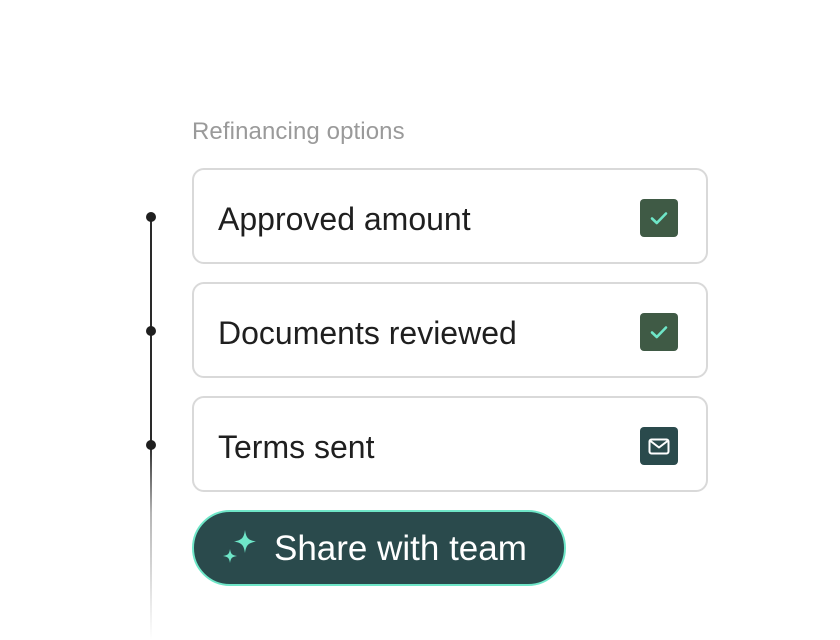  What do you see at coordinates (400, 548) in the screenshot?
I see `share-button-label: Share with team` at bounding box center [400, 548].